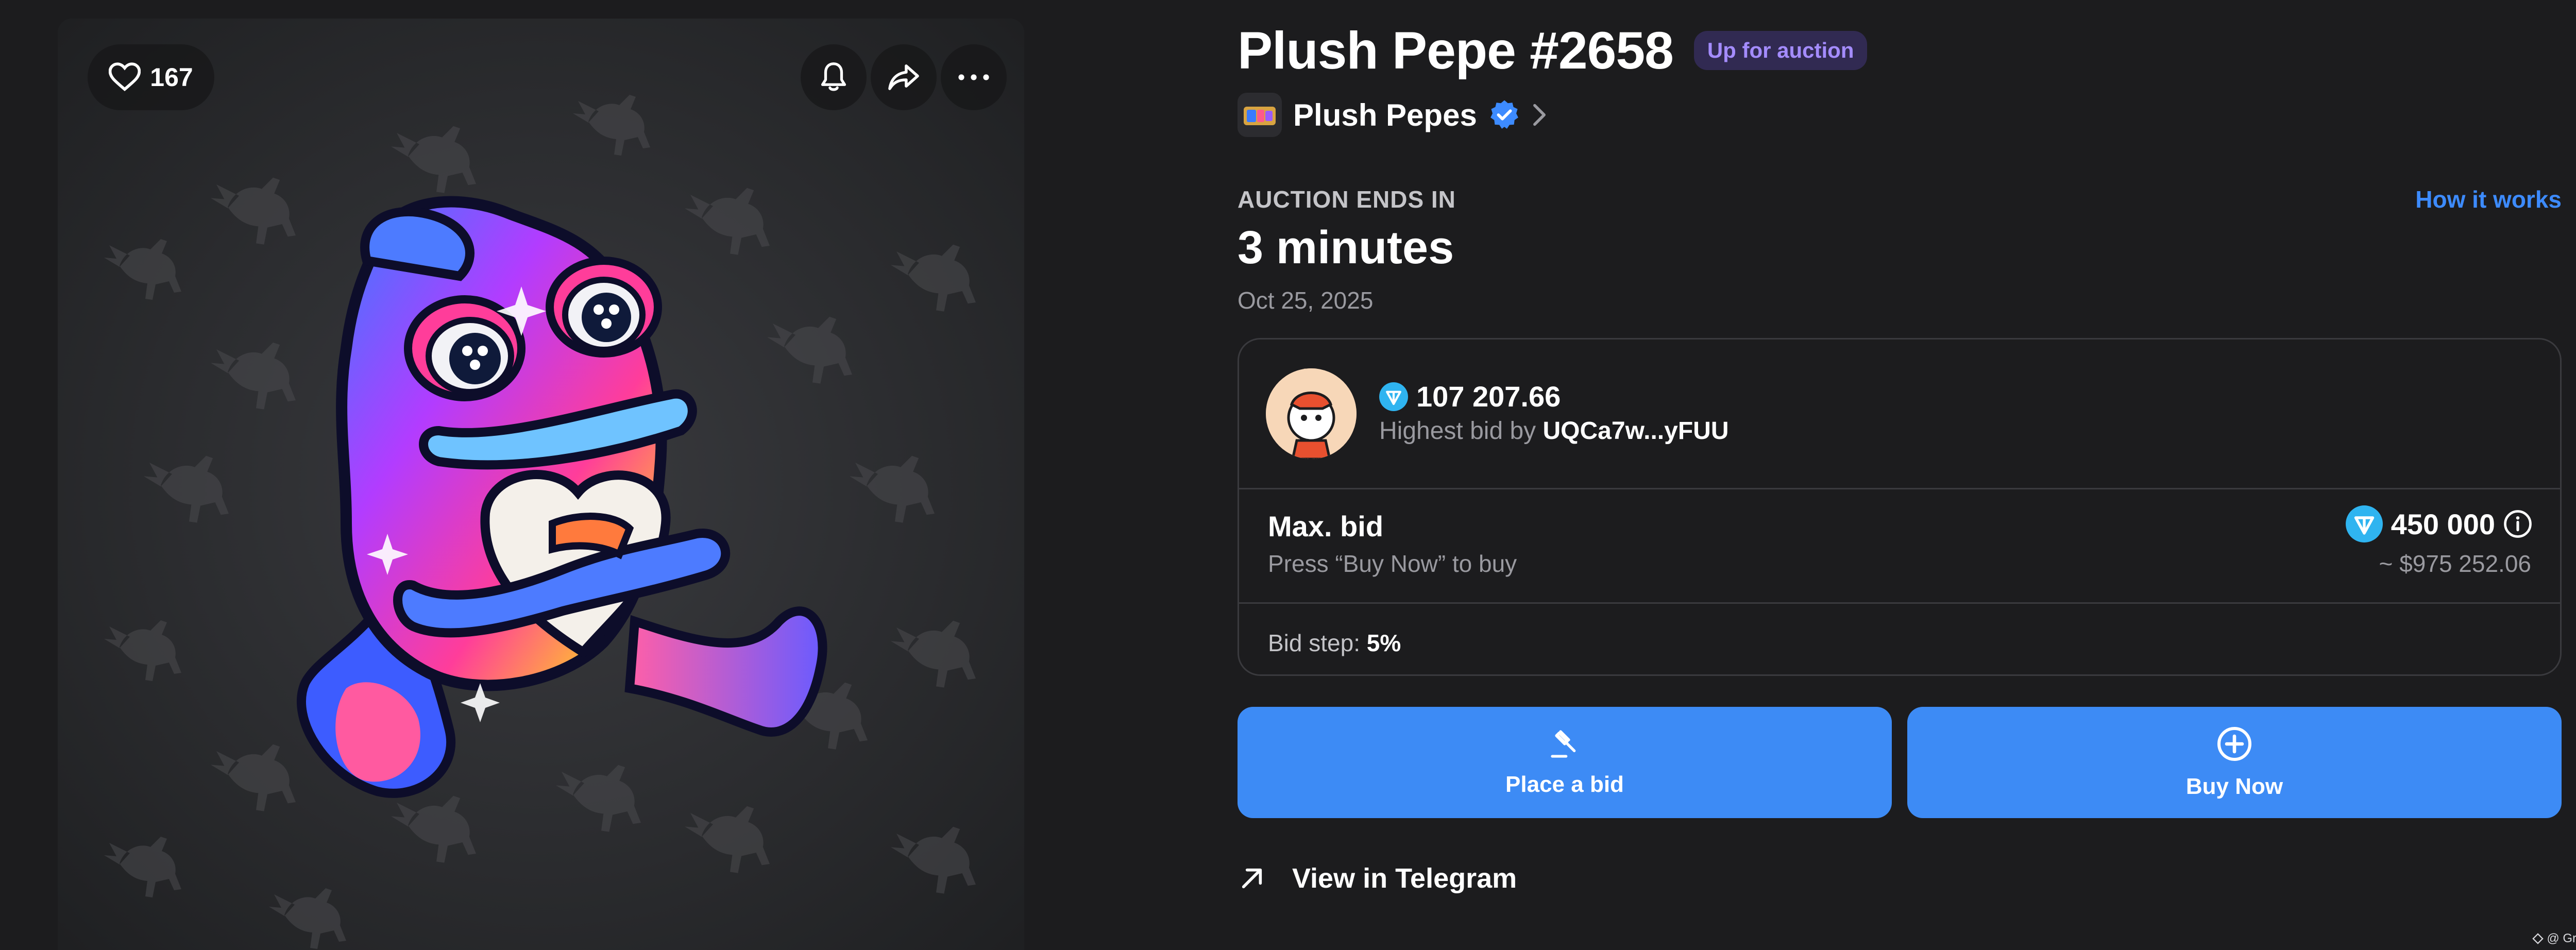 This screenshot has width=2576, height=950. Describe the element at coordinates (1636, 431) in the screenshot. I see `highest-bidder-address: UQCa7w...yFUU` at that location.